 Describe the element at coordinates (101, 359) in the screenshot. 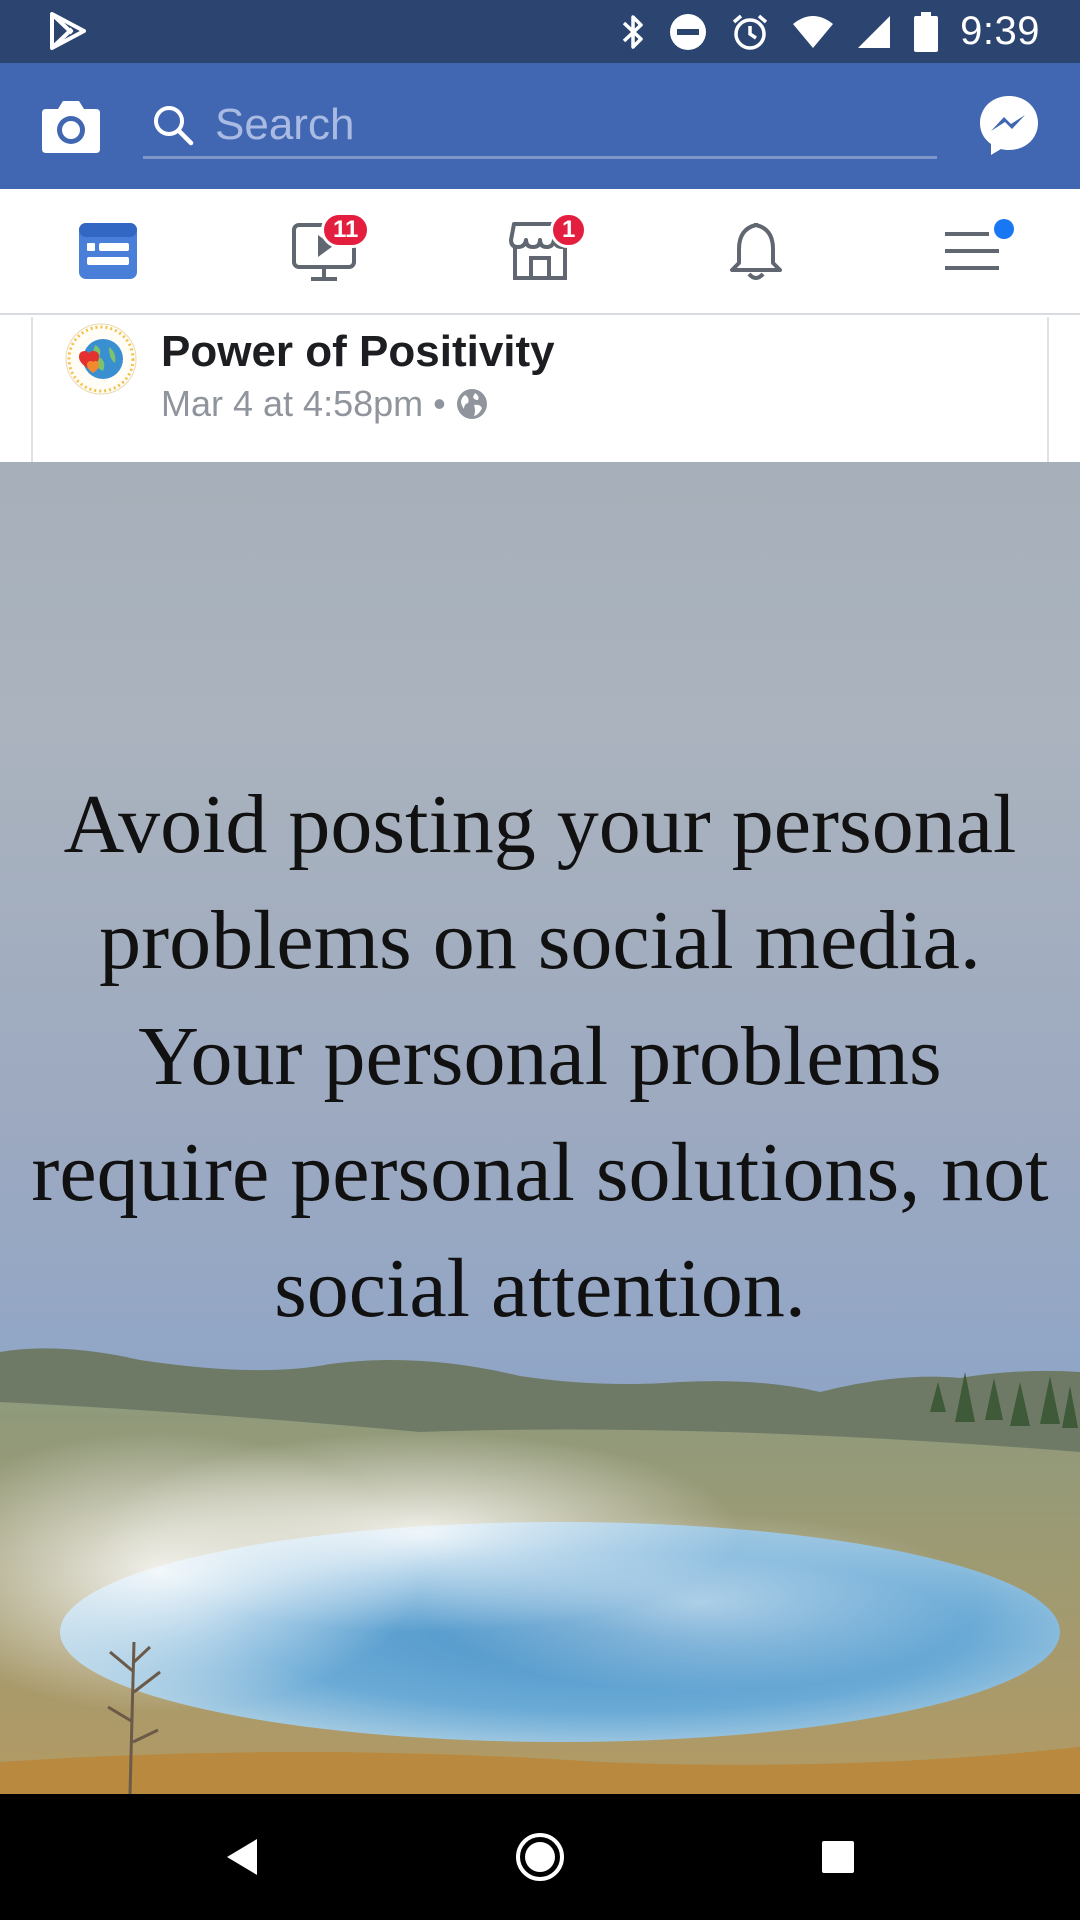

I see `page-avatar` at that location.